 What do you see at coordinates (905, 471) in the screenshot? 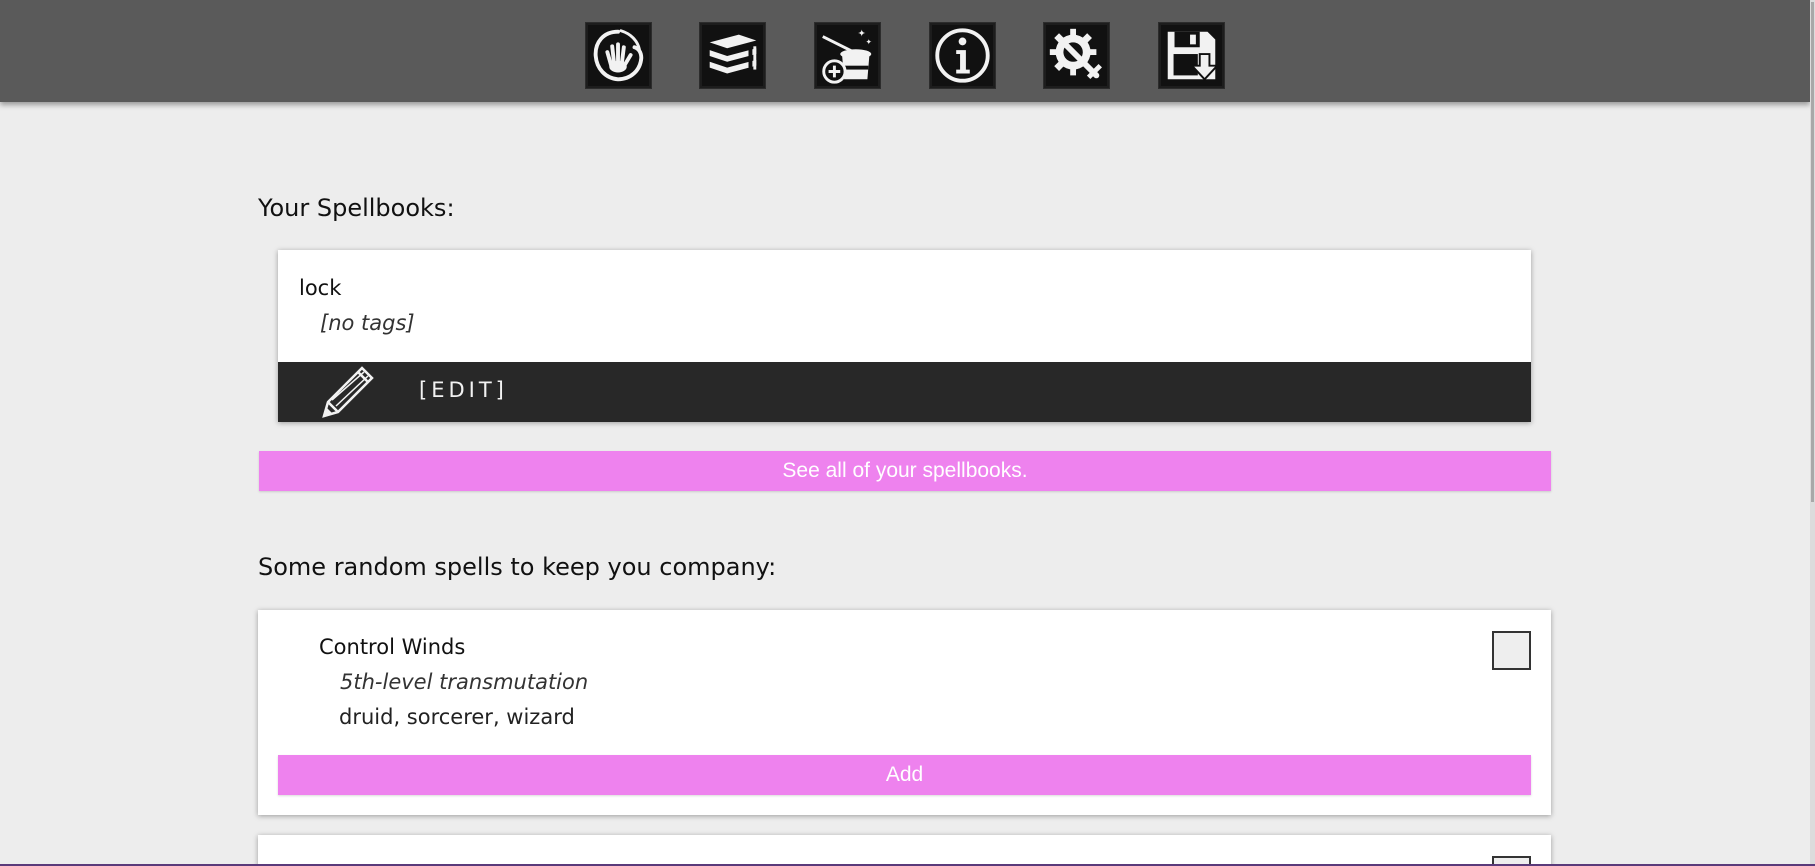
I see `see-all-spellbooks-button: See all of your spellbooks.` at bounding box center [905, 471].